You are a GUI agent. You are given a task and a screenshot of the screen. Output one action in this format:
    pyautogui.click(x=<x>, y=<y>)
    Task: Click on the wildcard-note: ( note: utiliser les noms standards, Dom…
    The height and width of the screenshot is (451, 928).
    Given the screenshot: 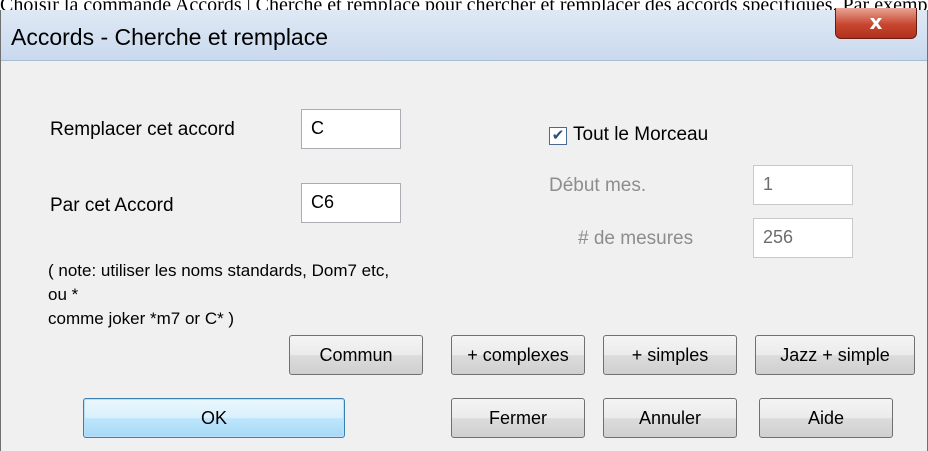 What is the action you would take?
    pyautogui.click(x=228, y=295)
    